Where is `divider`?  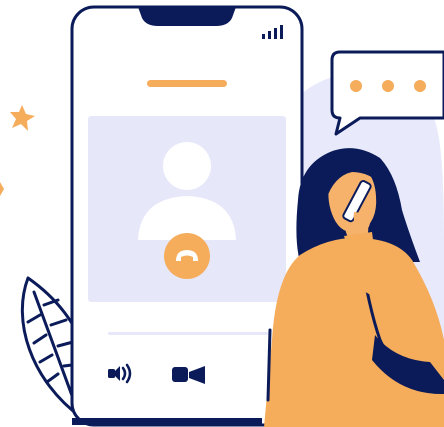
divider is located at coordinates (188, 333).